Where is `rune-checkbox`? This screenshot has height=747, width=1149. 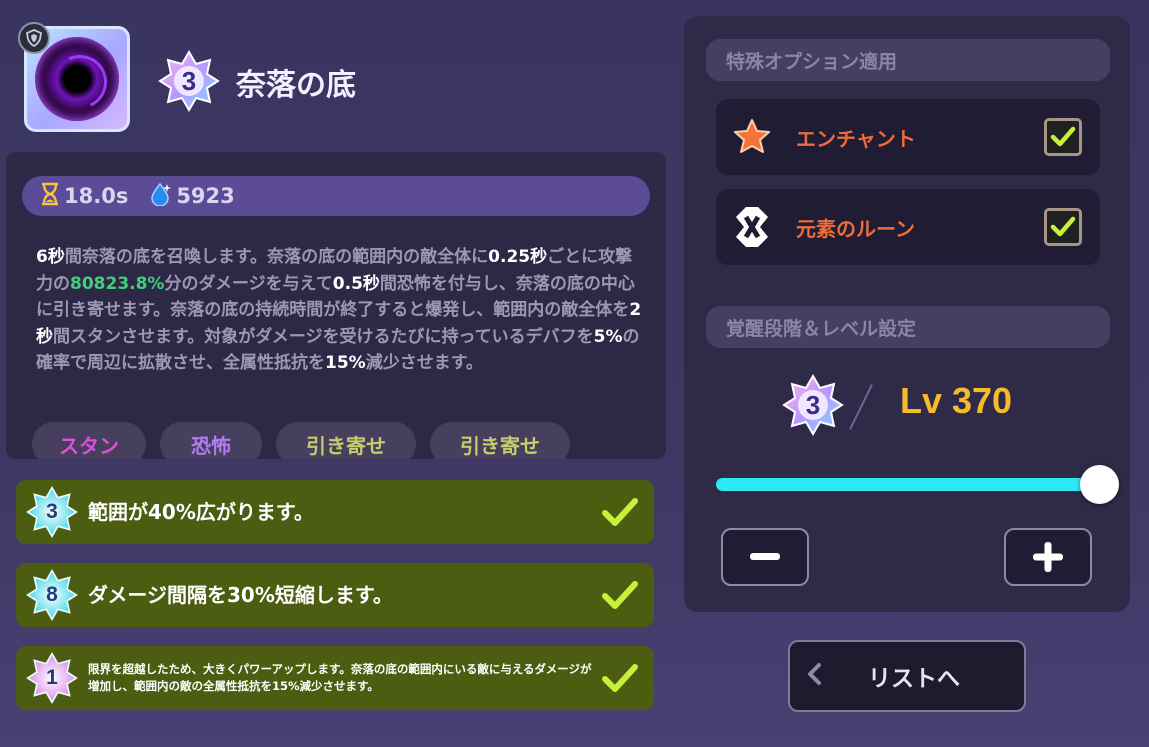
rune-checkbox is located at coordinates (1063, 227).